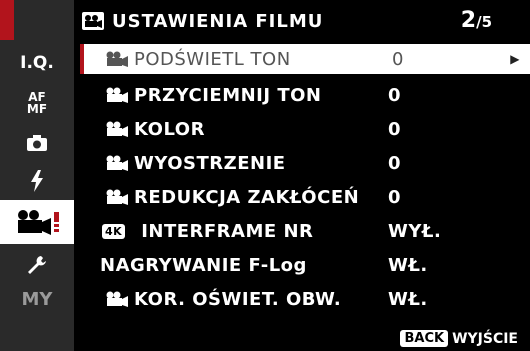  I want to click on menu-item-highlight-tone: PODŚWIETL TON 0 ▶, so click(305, 59).